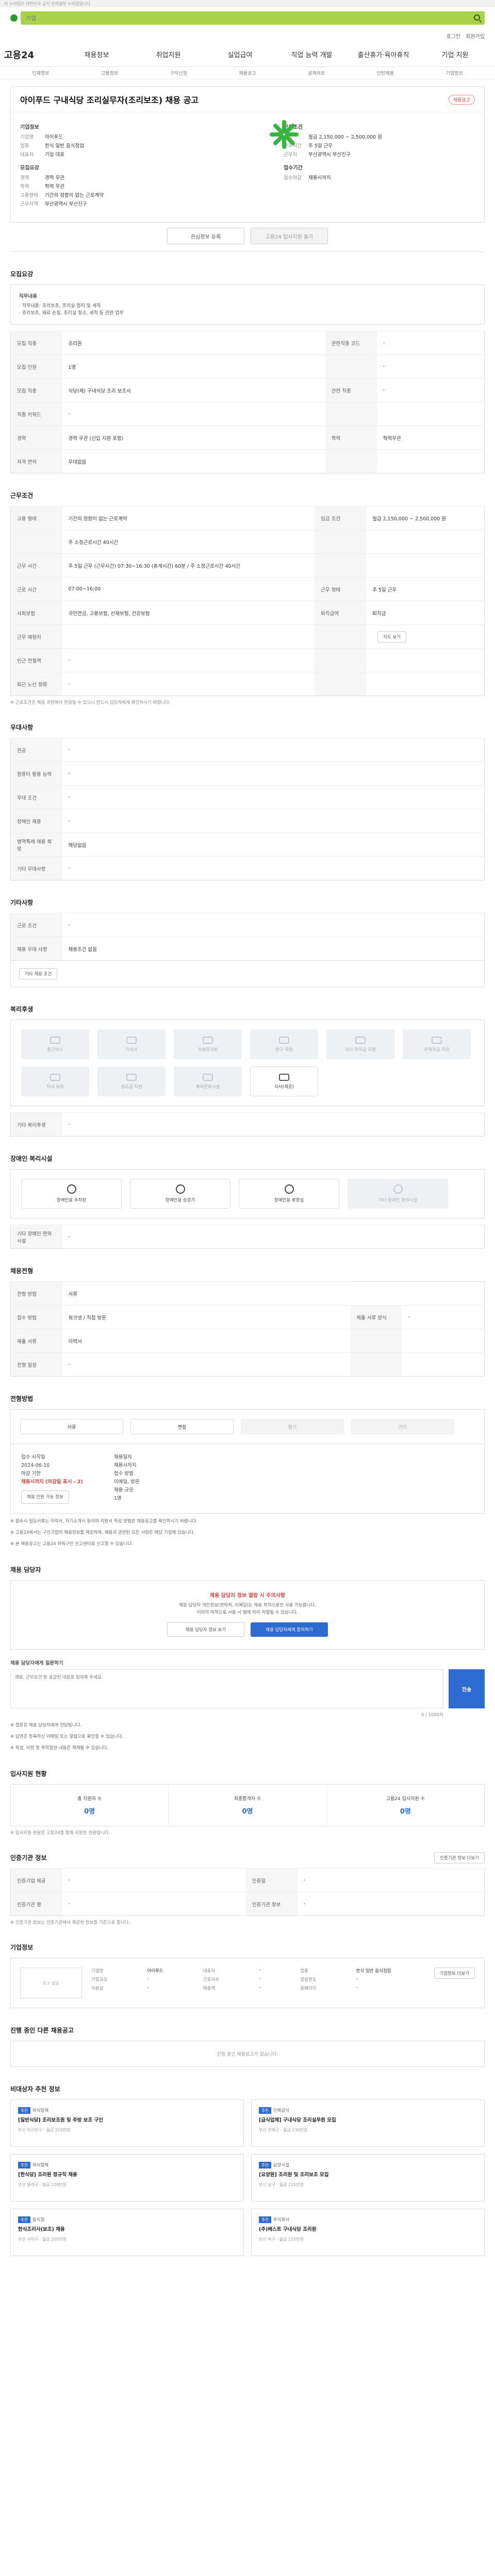  Describe the element at coordinates (126, 1482) in the screenshot. I see `method-value: 이메일, 방문` at that location.